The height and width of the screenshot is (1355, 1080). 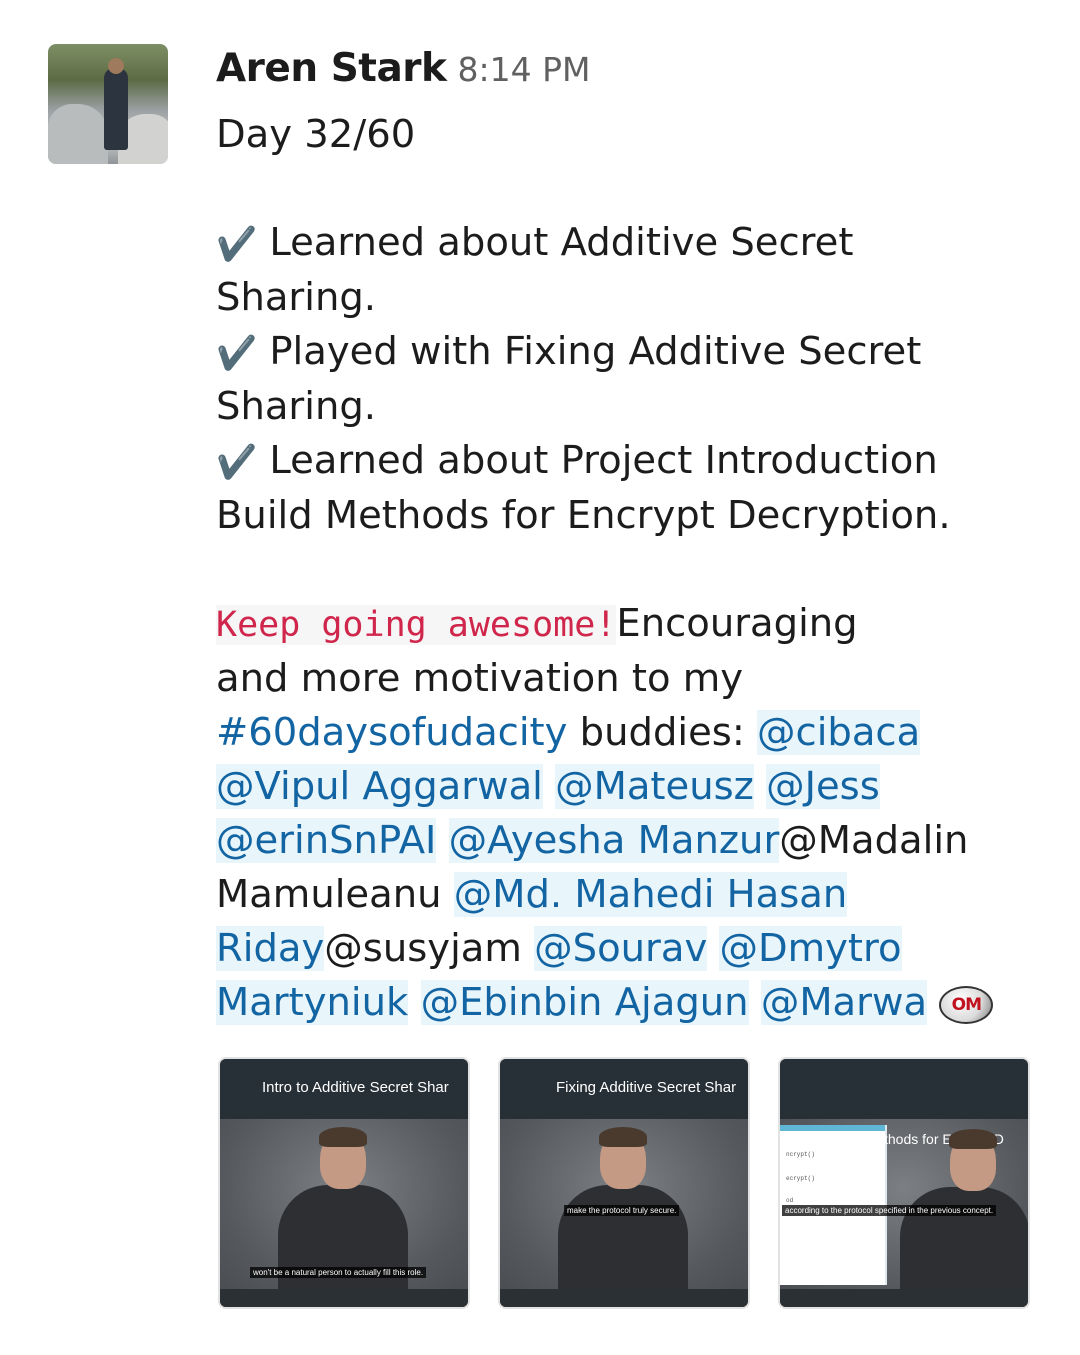 I want to click on mention-madalin-cont: Mamuleanu, so click(x=329, y=894).